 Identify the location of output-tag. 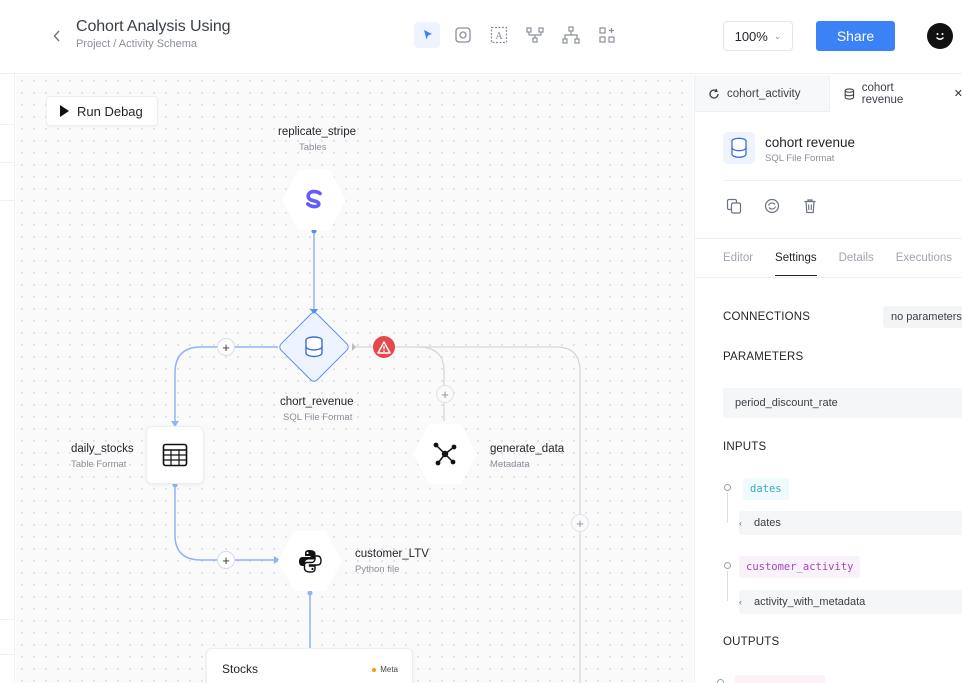
(780, 679).